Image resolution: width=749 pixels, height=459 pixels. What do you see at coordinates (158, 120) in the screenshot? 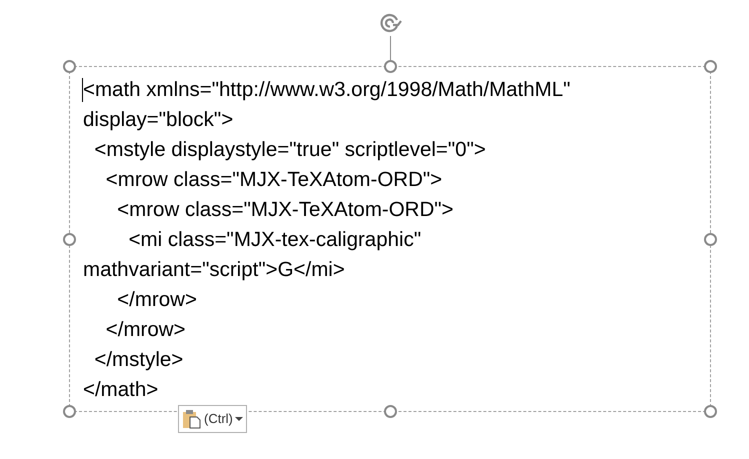
I see `code-line: display="block">` at bounding box center [158, 120].